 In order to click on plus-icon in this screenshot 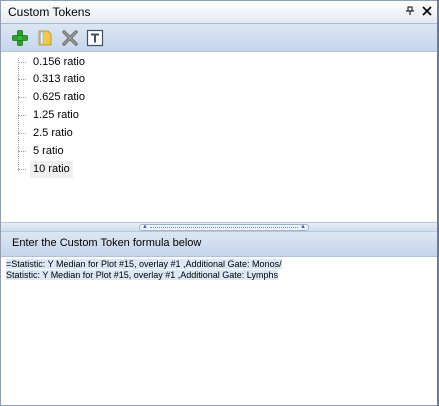, I will do `click(20, 38)`.